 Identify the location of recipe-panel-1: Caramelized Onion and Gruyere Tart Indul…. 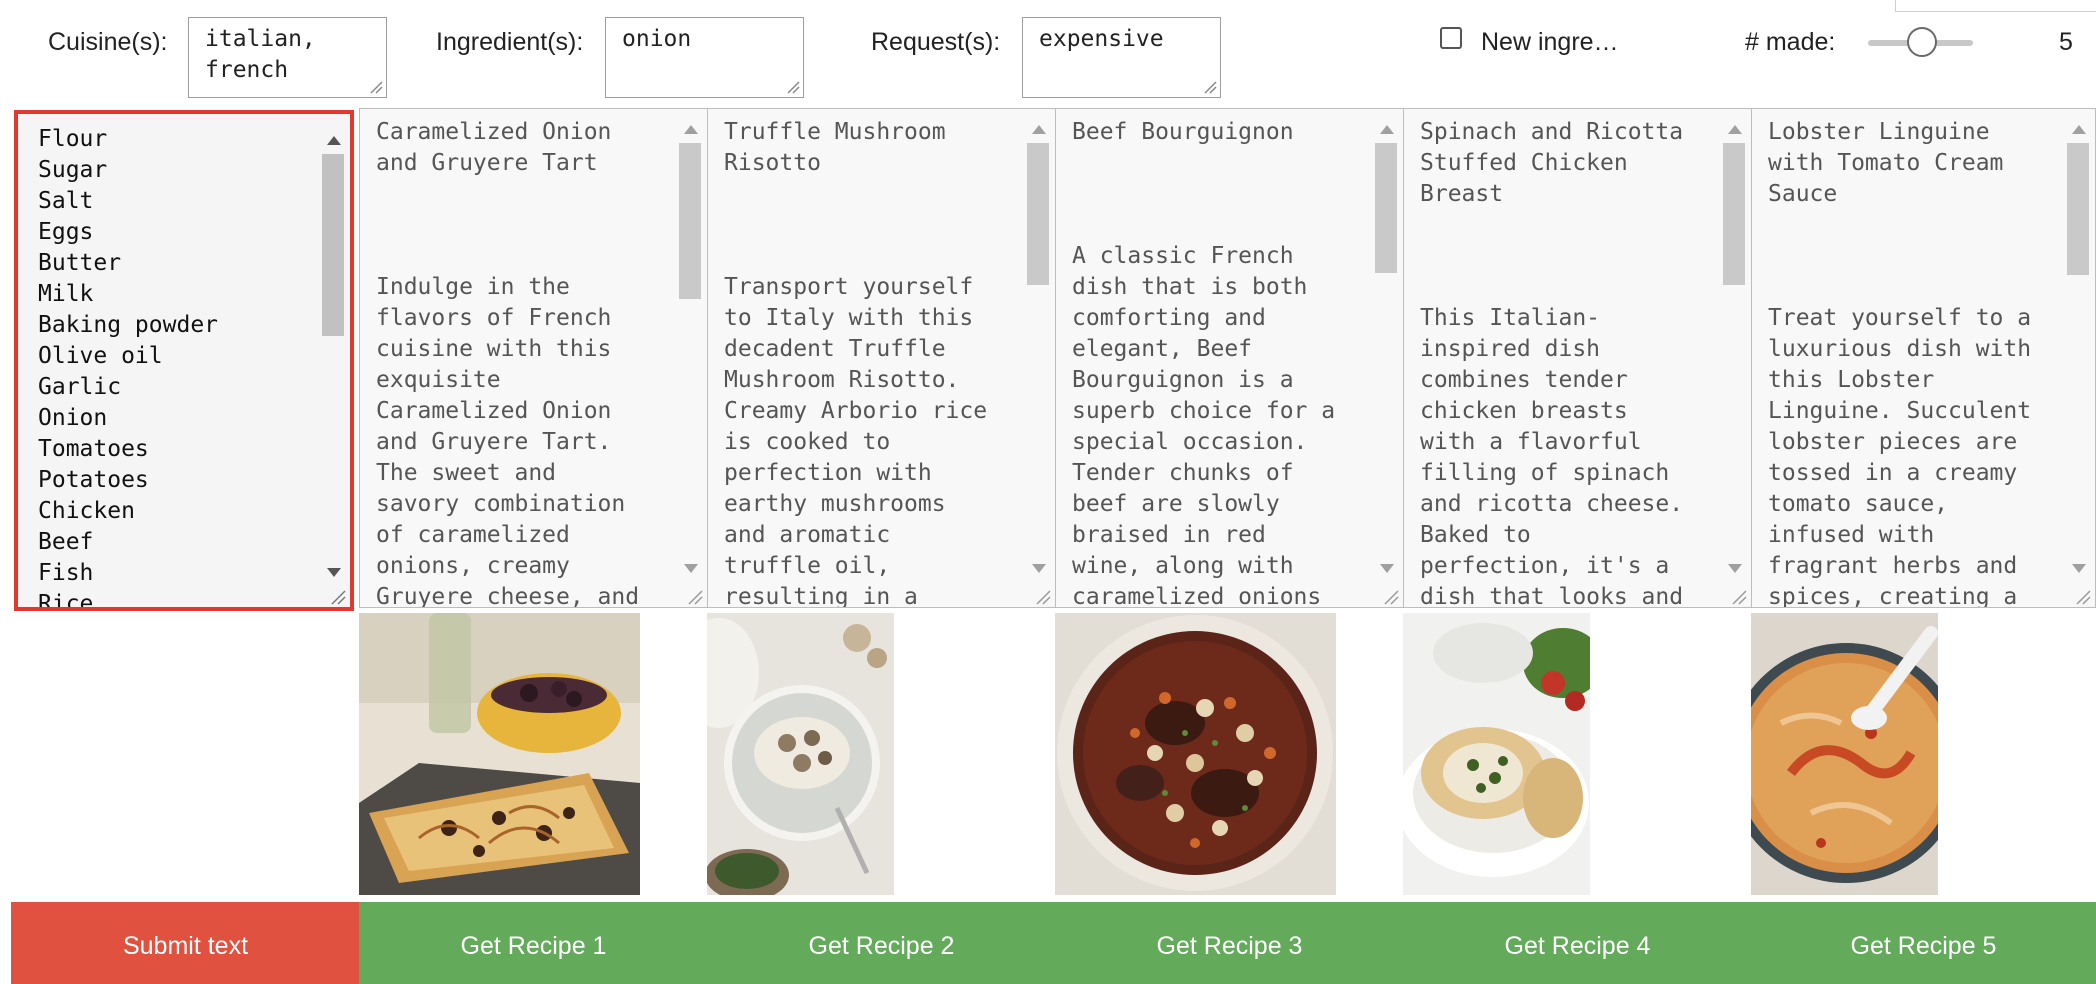
(533, 358).